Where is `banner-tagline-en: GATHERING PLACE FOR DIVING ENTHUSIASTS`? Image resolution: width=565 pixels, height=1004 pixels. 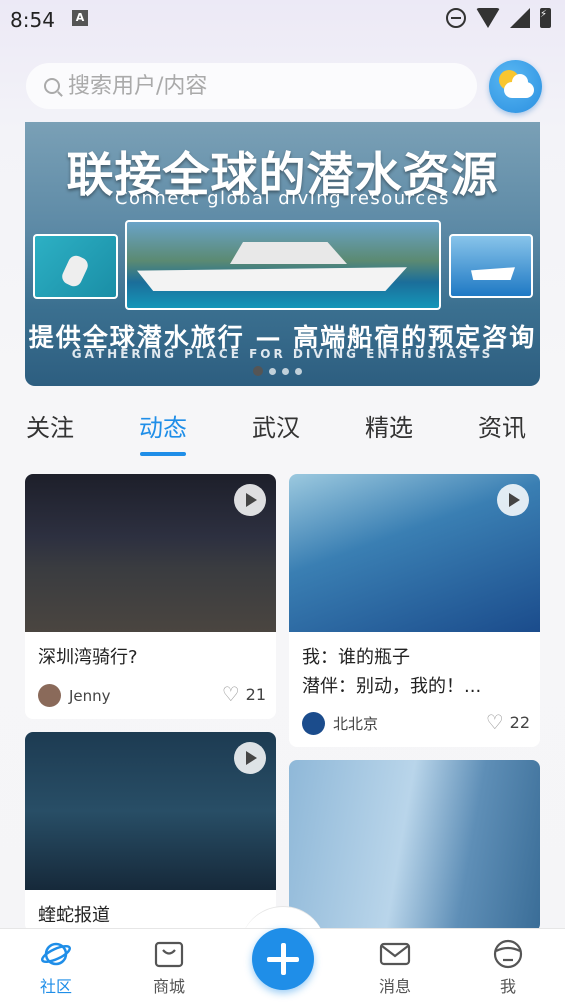 banner-tagline-en: GATHERING PLACE FOR DIVING ENTHUSIASTS is located at coordinates (282, 354).